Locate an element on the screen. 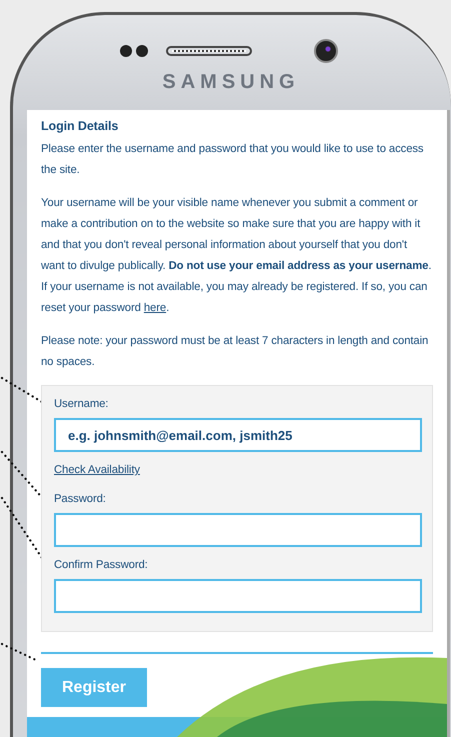 The image size is (451, 737). check-availability-link: Check Availability is located at coordinates (97, 470).